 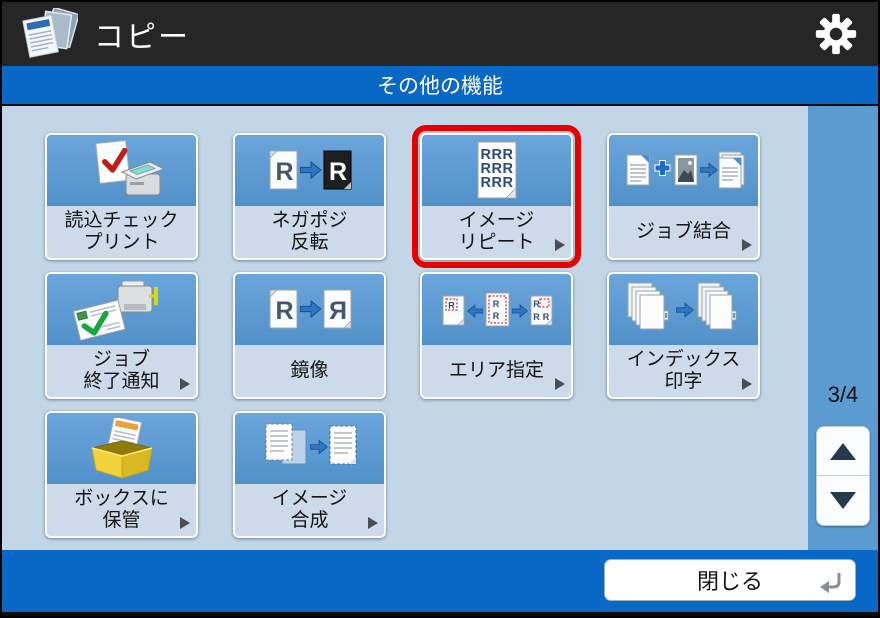 I want to click on index-print-icon, so click(x=683, y=309).